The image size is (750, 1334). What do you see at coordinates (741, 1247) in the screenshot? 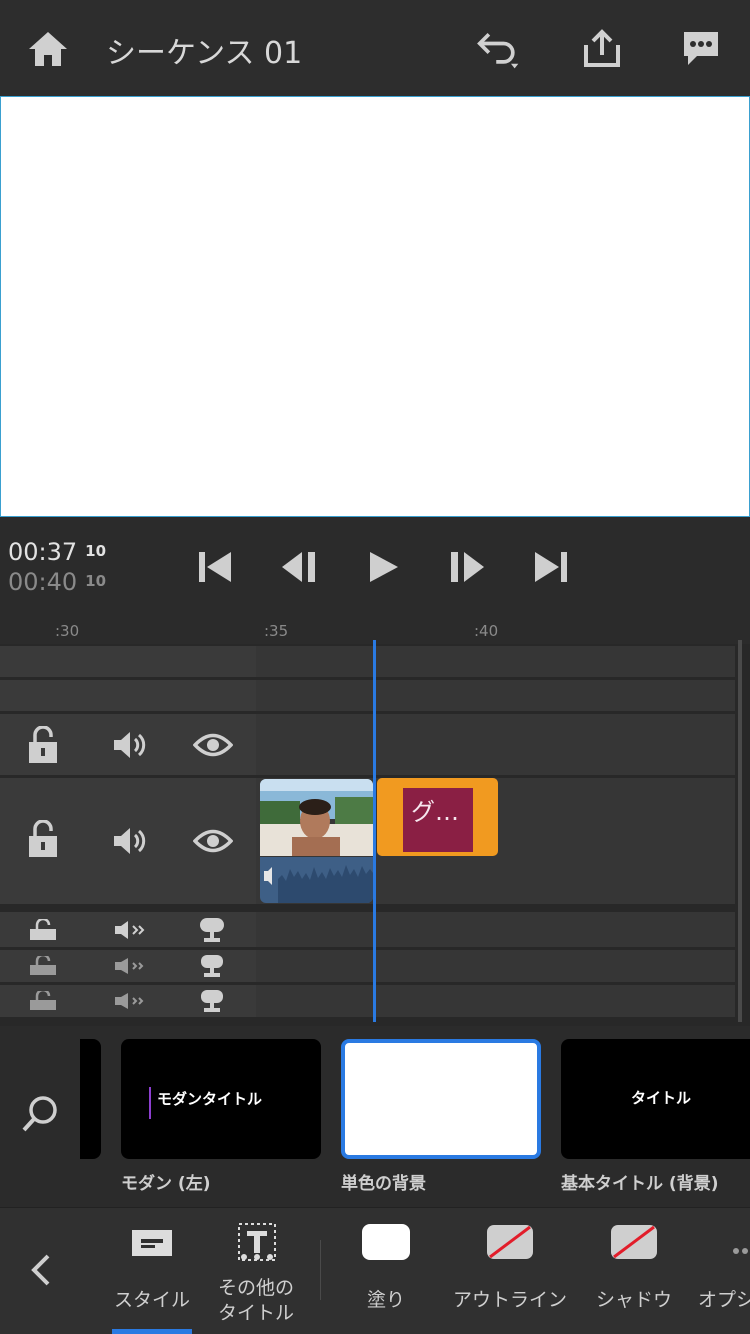
I see `more-options-icon` at bounding box center [741, 1247].